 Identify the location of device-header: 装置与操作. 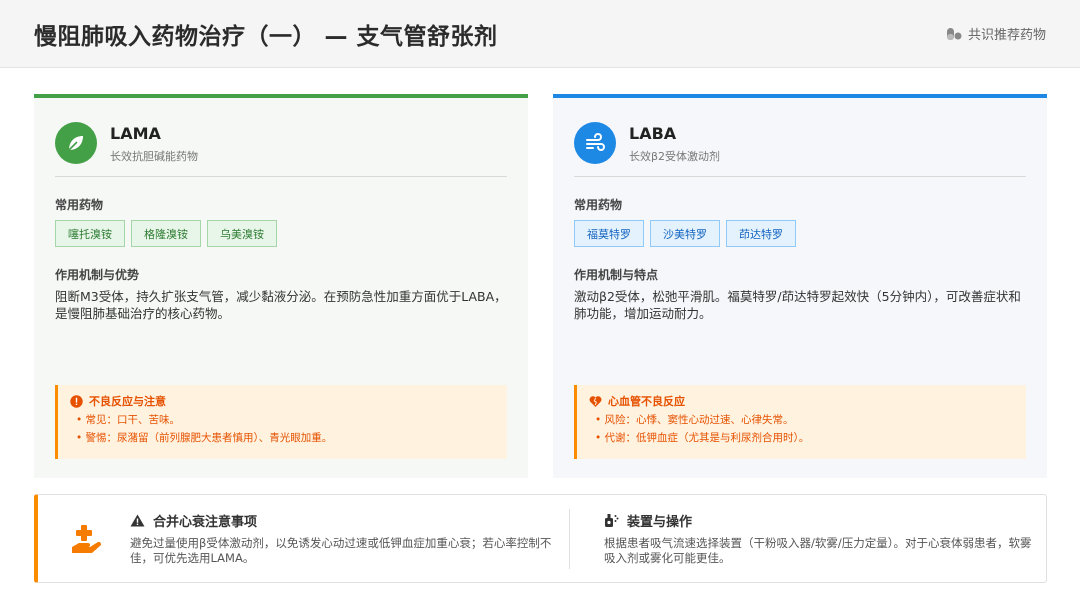
(819, 520).